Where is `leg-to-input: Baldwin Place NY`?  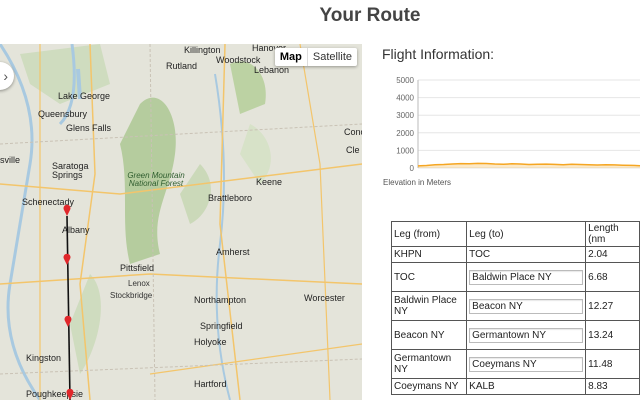
leg-to-input: Baldwin Place NY is located at coordinates (526, 277).